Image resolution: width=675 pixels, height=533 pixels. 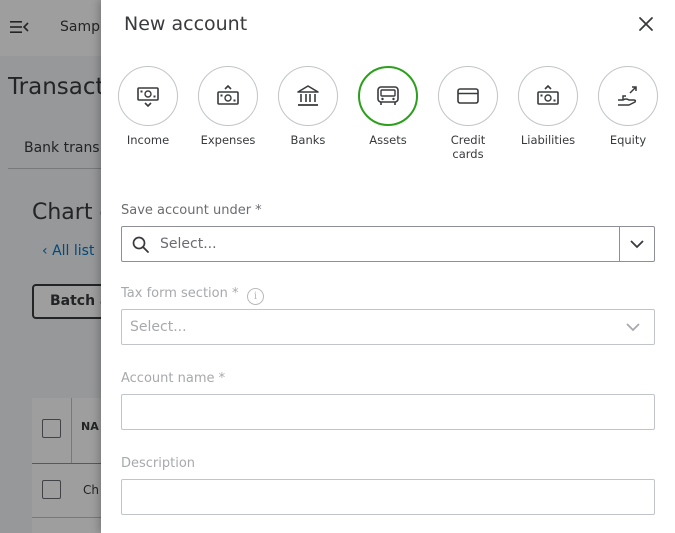 What do you see at coordinates (228, 140) in the screenshot?
I see `type-label: Expenses` at bounding box center [228, 140].